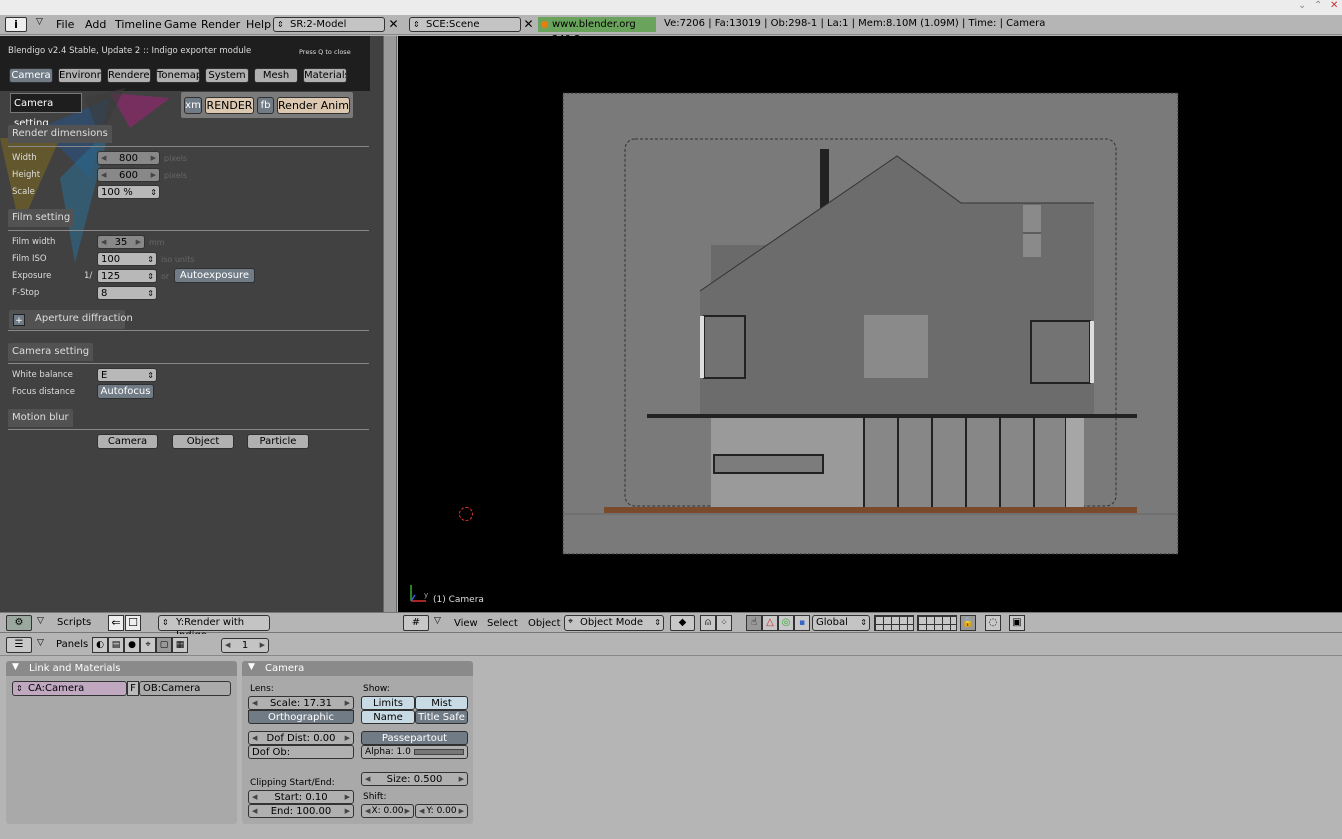 This screenshot has width=1342, height=839. I want to click on menu-game: Game, so click(180, 25).